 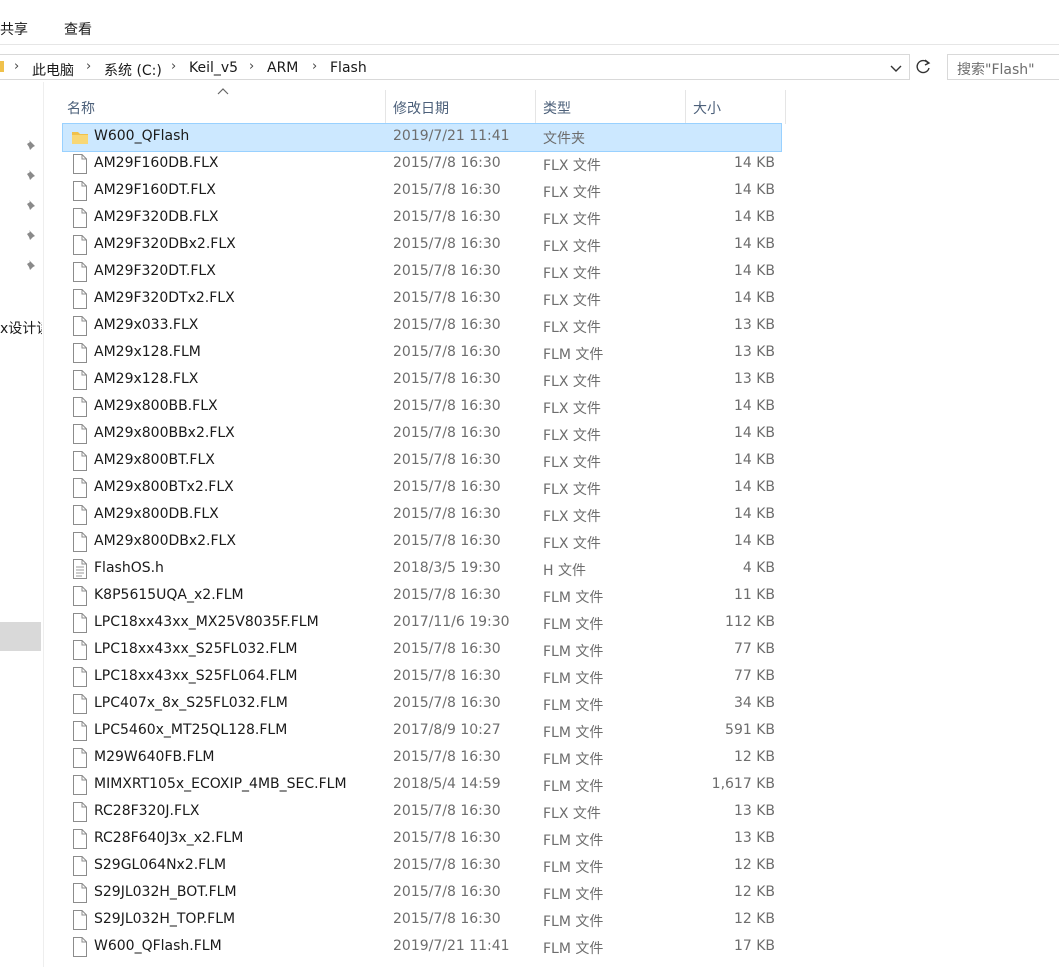 What do you see at coordinates (754, 946) in the screenshot?
I see `file-size: 17 KB` at bounding box center [754, 946].